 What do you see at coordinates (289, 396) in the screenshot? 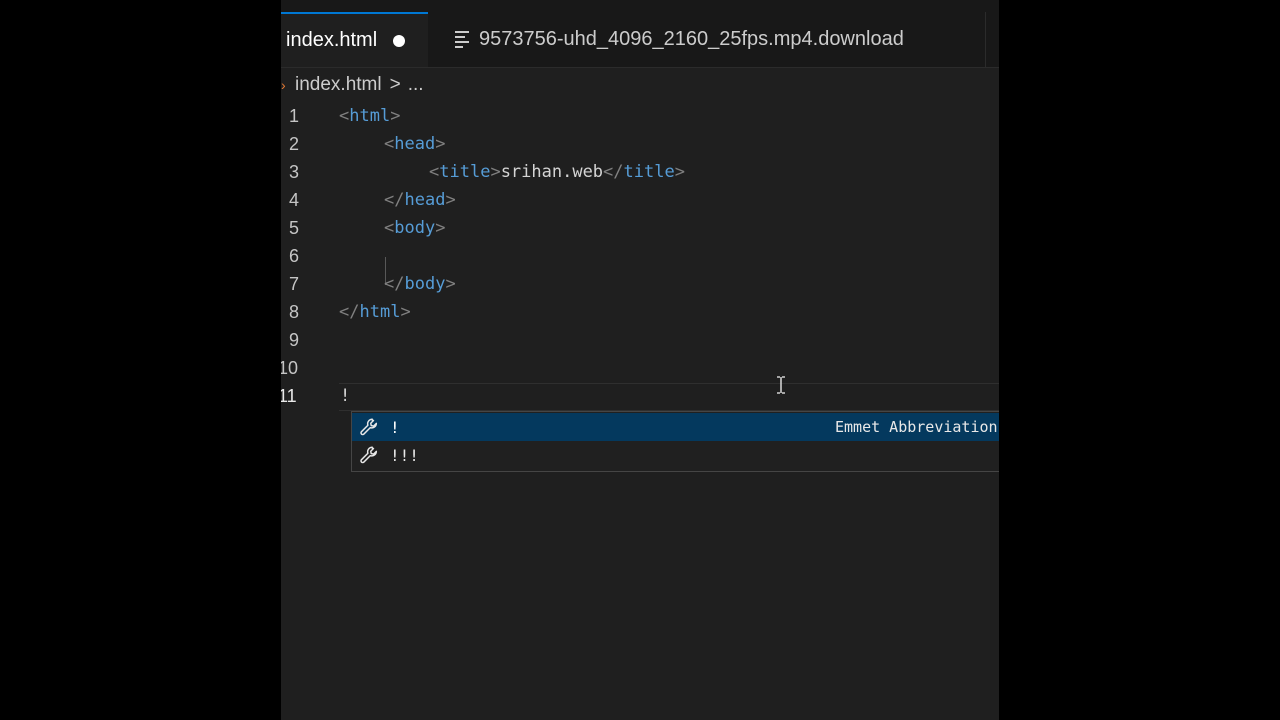
I see `line-number: 11` at bounding box center [289, 396].